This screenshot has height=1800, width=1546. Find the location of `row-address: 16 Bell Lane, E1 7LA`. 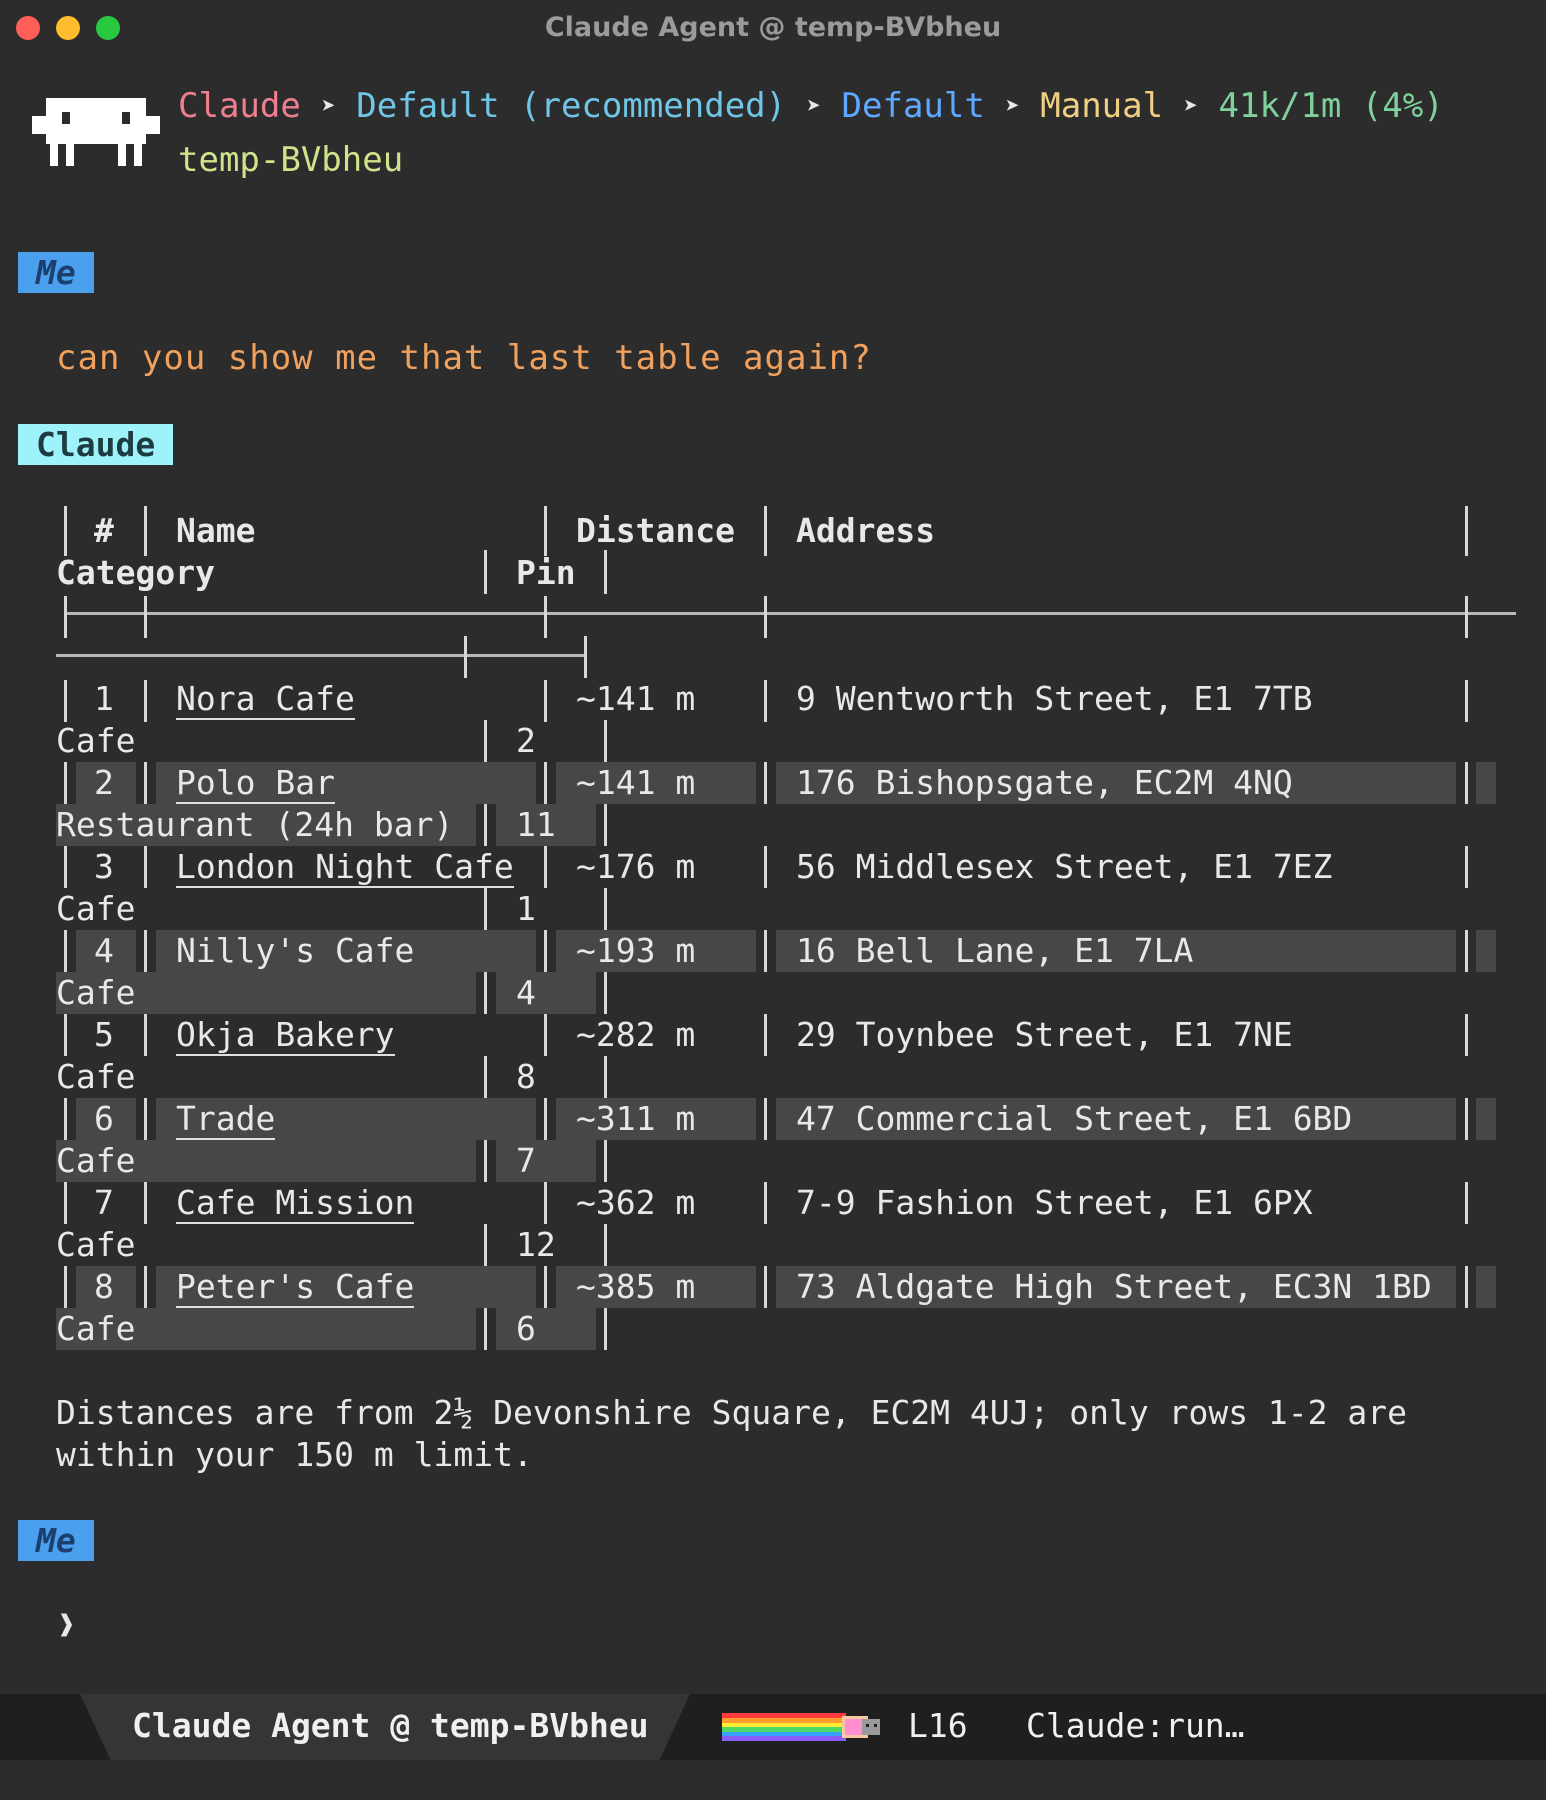

row-address: 16 Bell Lane, E1 7LA is located at coordinates (995, 950).